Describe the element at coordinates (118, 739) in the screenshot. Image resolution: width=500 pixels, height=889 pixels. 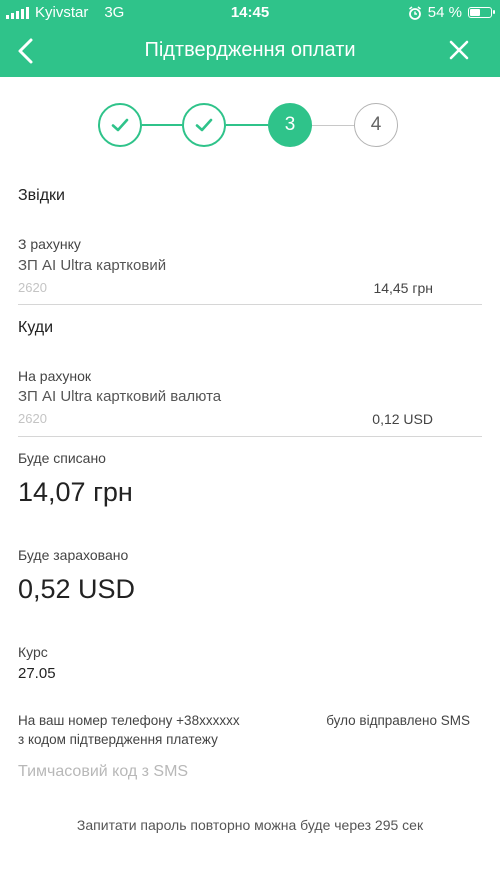
I see `sms-info-text-line2: з кодом підтвердження платежу` at that location.